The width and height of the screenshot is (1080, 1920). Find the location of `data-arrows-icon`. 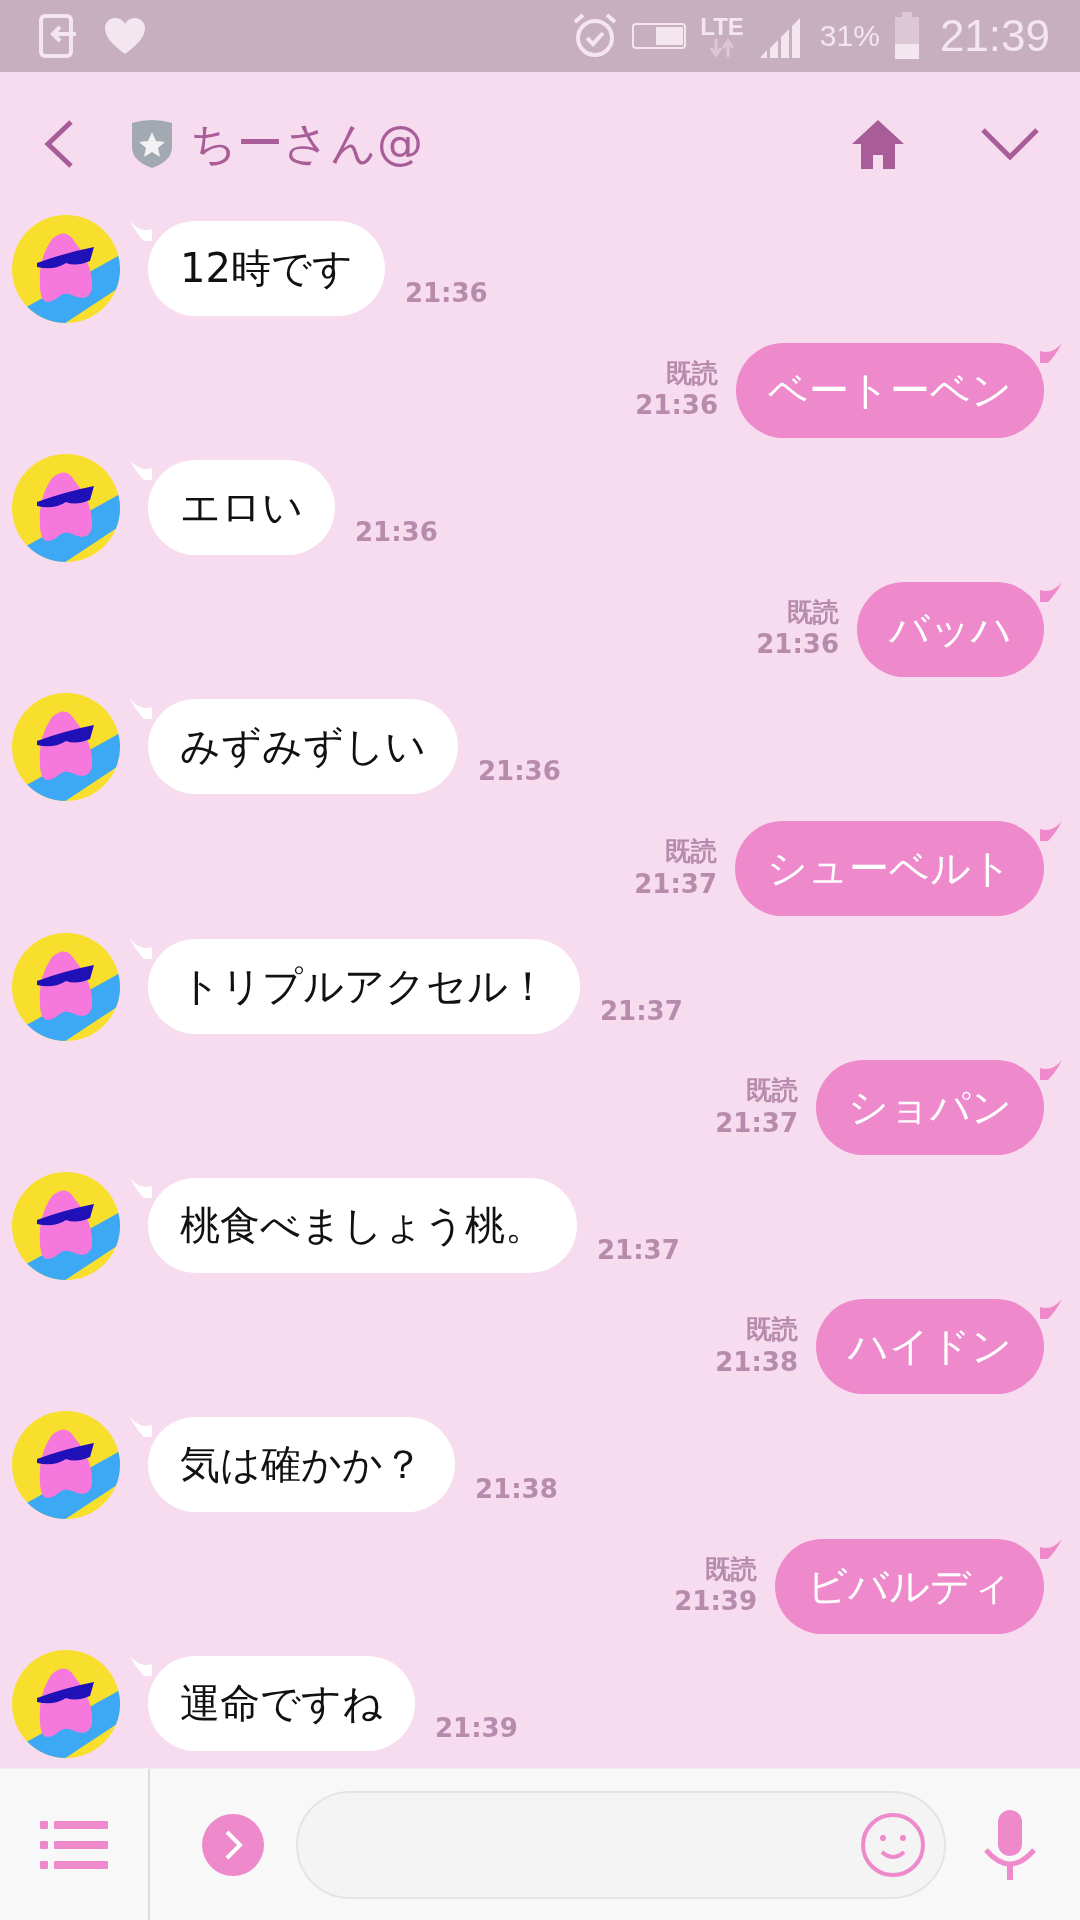

data-arrows-icon is located at coordinates (722, 48).